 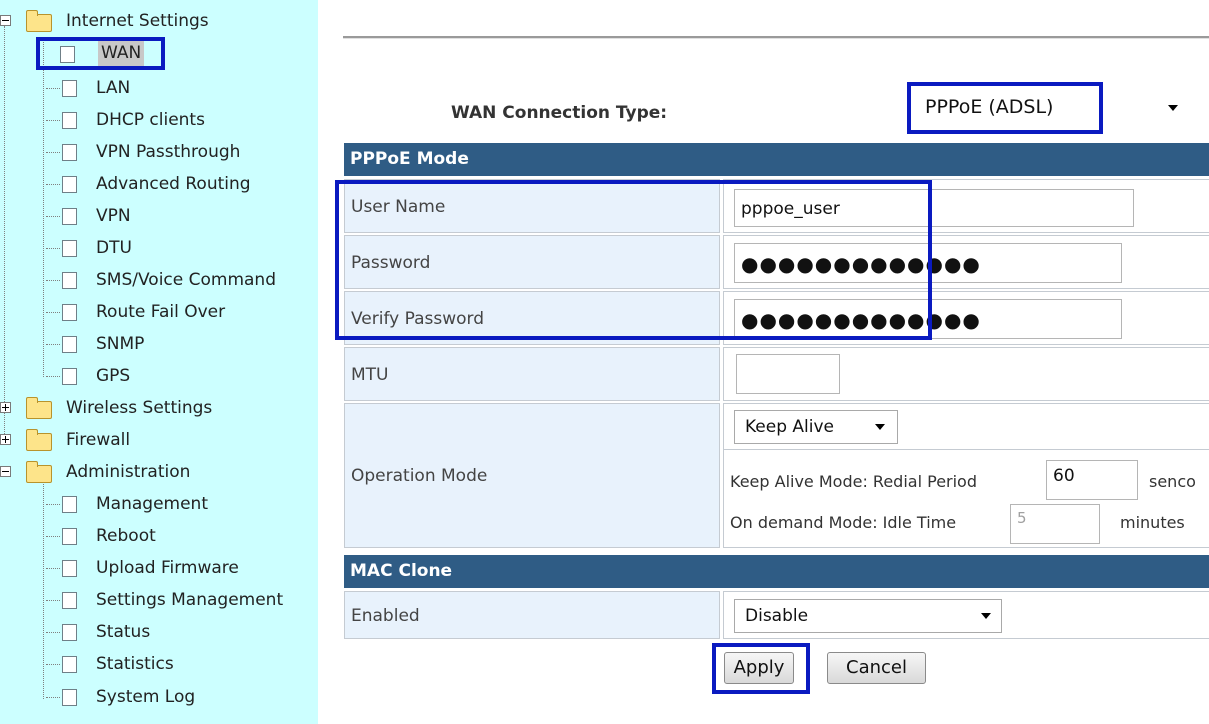 I want to click on nav-folder-label: Firewall, so click(x=98, y=440).